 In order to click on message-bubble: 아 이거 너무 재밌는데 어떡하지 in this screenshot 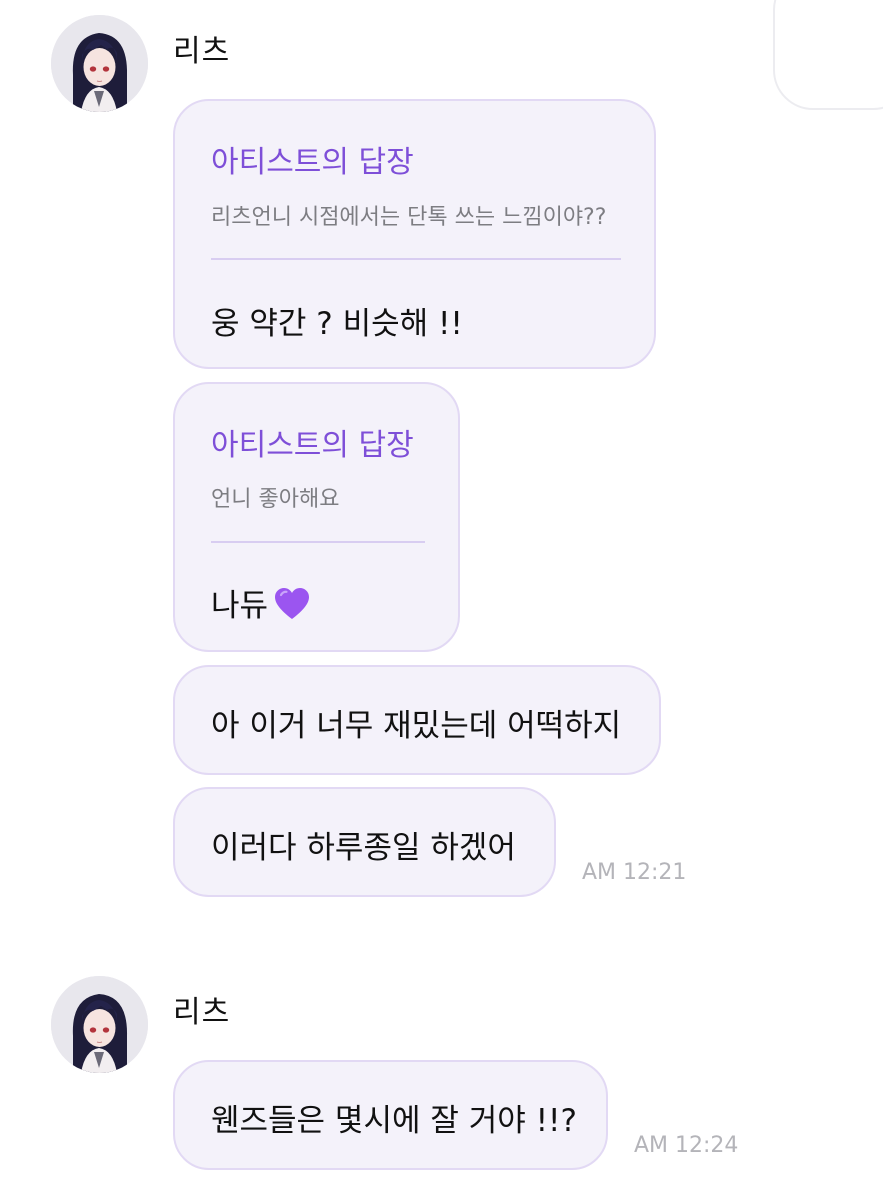, I will do `click(417, 720)`.